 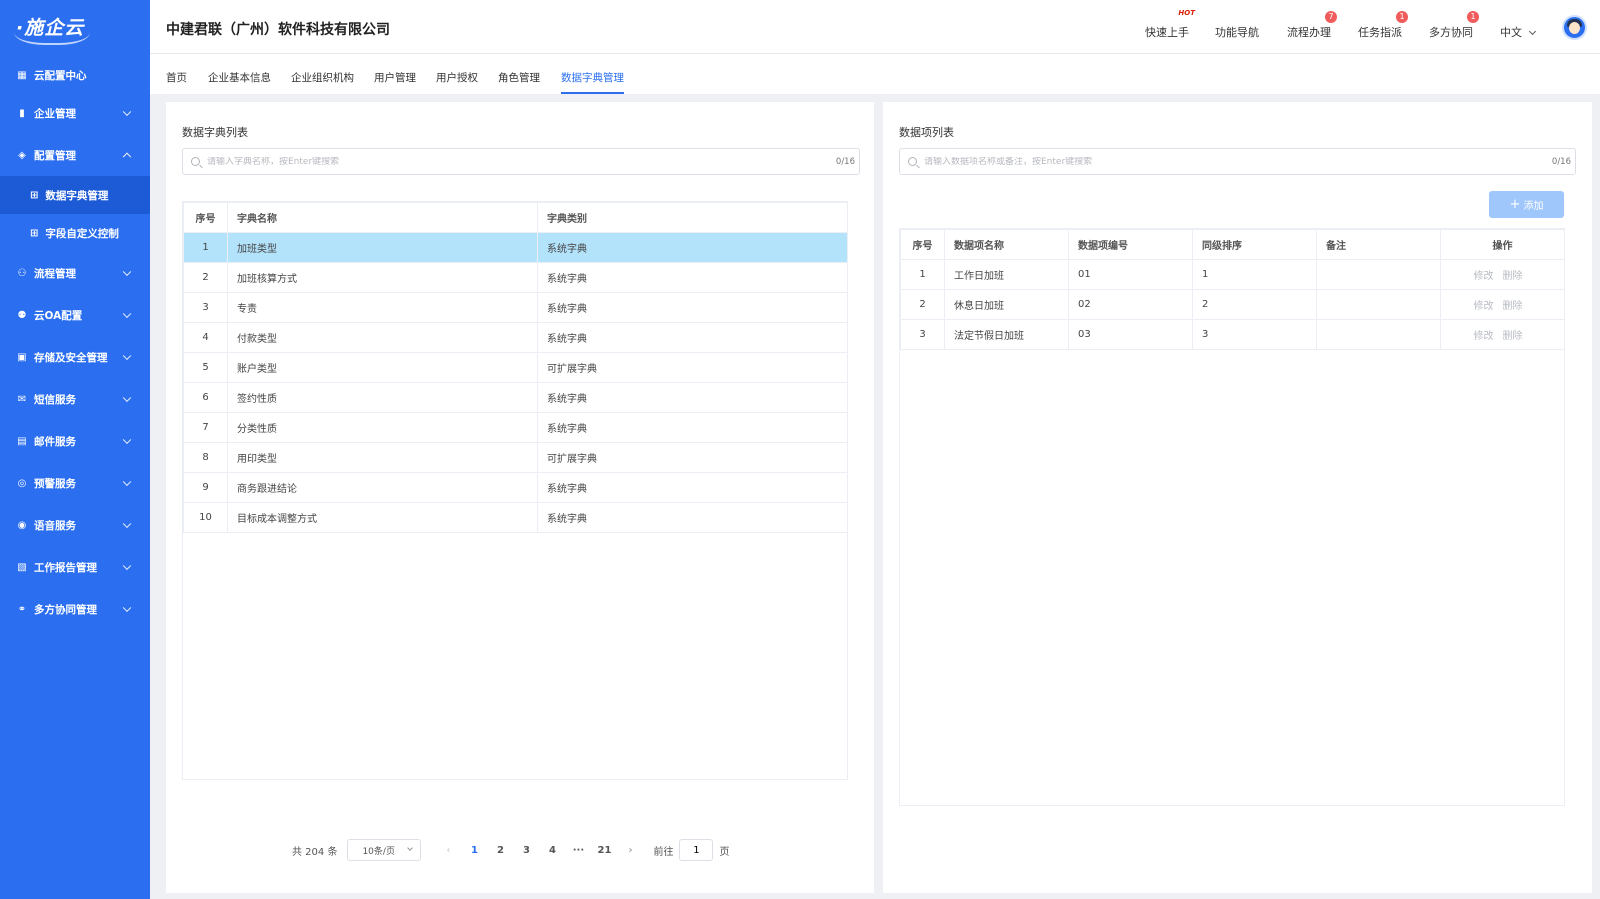 What do you see at coordinates (22, 399) in the screenshot?
I see `mail-icon: ✉` at bounding box center [22, 399].